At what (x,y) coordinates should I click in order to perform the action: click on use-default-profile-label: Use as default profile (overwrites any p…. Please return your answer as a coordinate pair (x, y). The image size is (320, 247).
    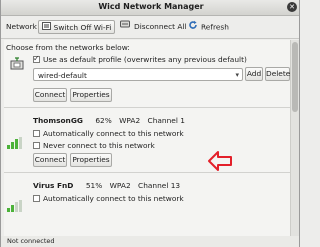
    Looking at the image, I should click on (145, 59).